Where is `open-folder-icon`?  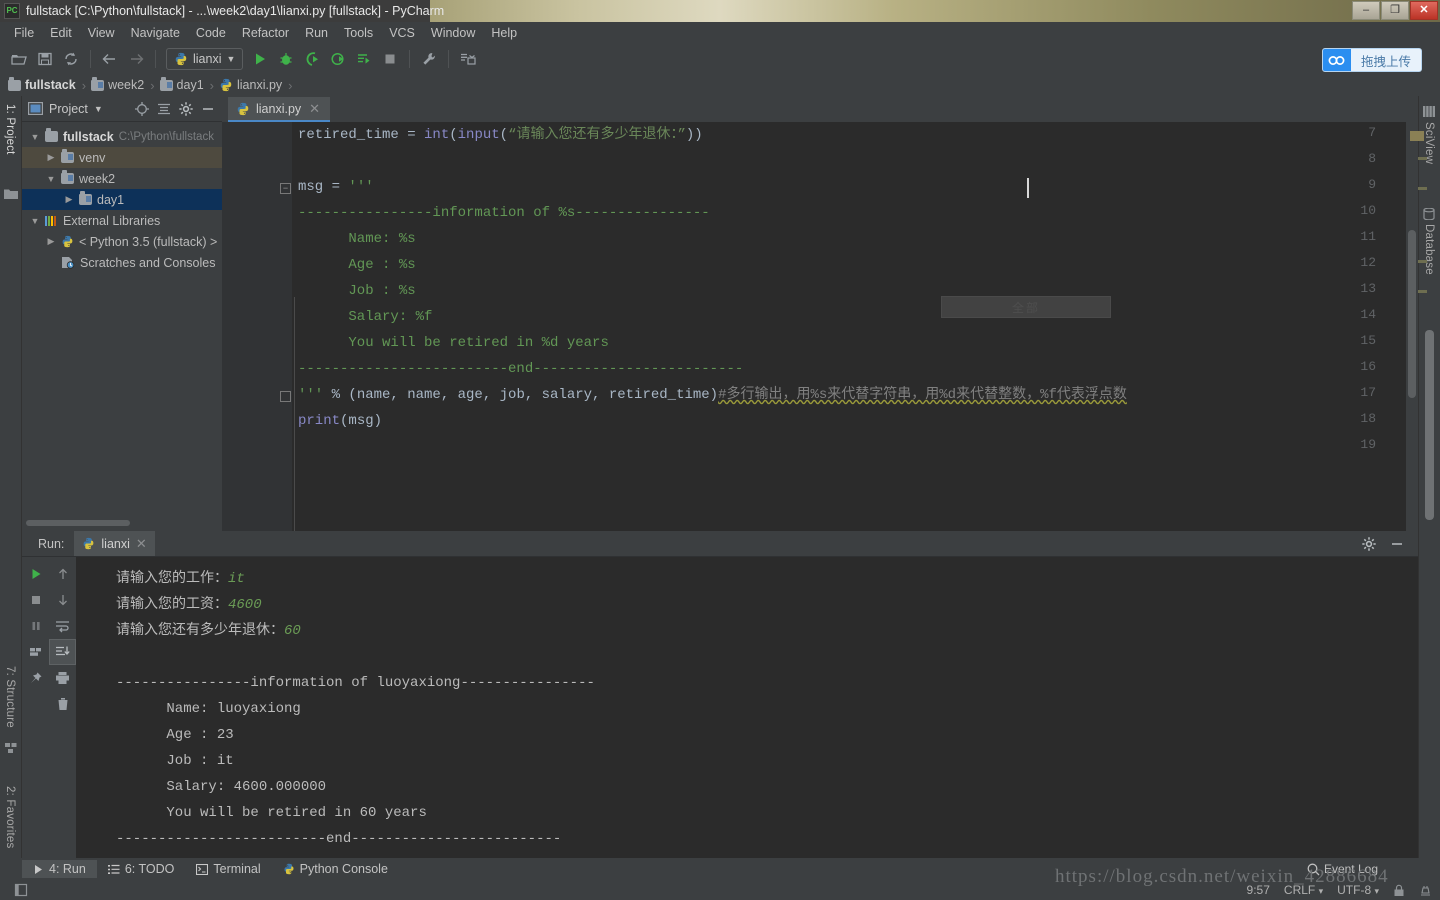 open-folder-icon is located at coordinates (19, 59).